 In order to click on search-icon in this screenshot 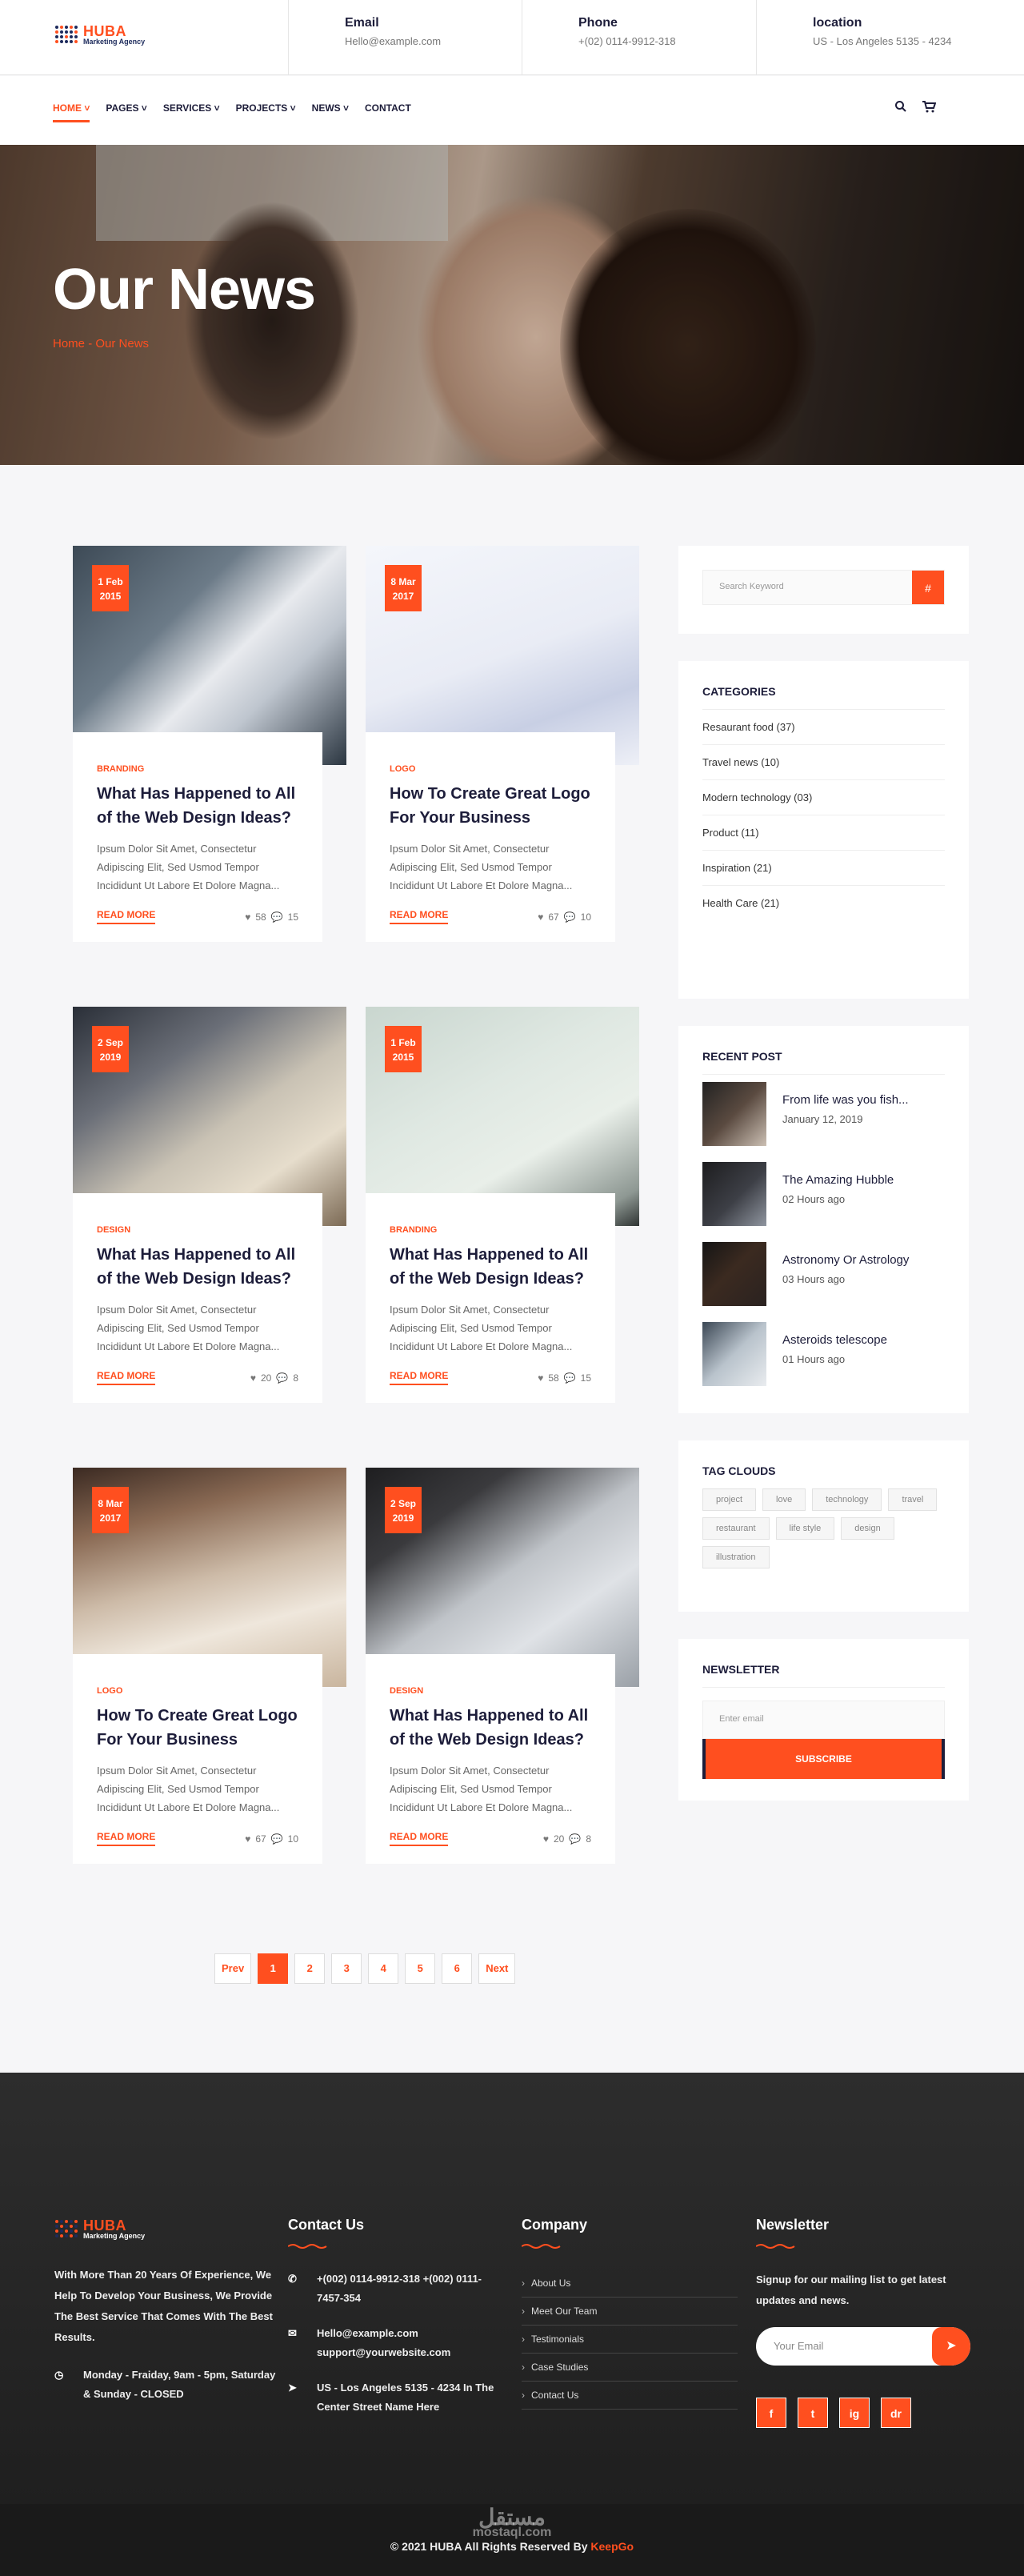, I will do `click(900, 108)`.